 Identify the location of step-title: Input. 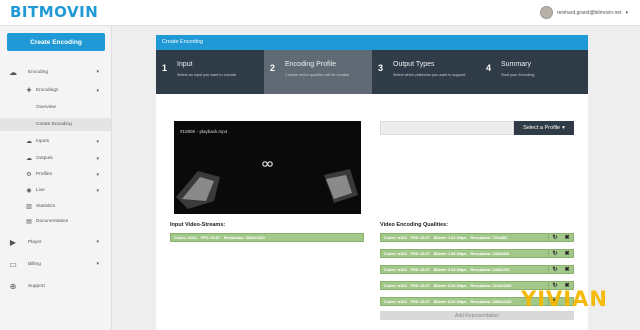
(185, 64).